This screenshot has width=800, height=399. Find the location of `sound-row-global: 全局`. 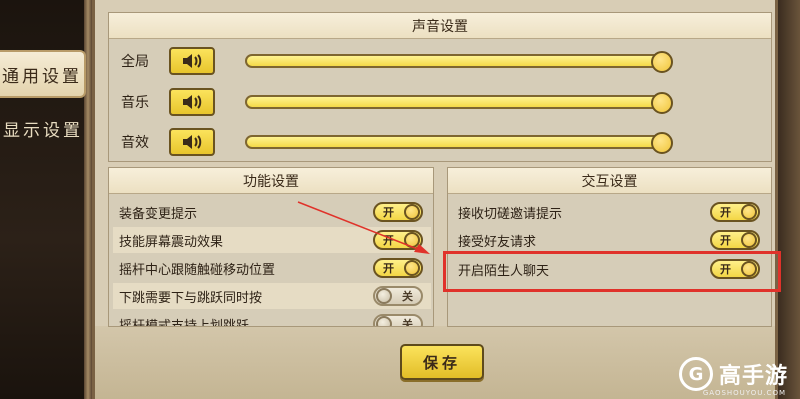

sound-row-global: 全局 is located at coordinates (441, 61).